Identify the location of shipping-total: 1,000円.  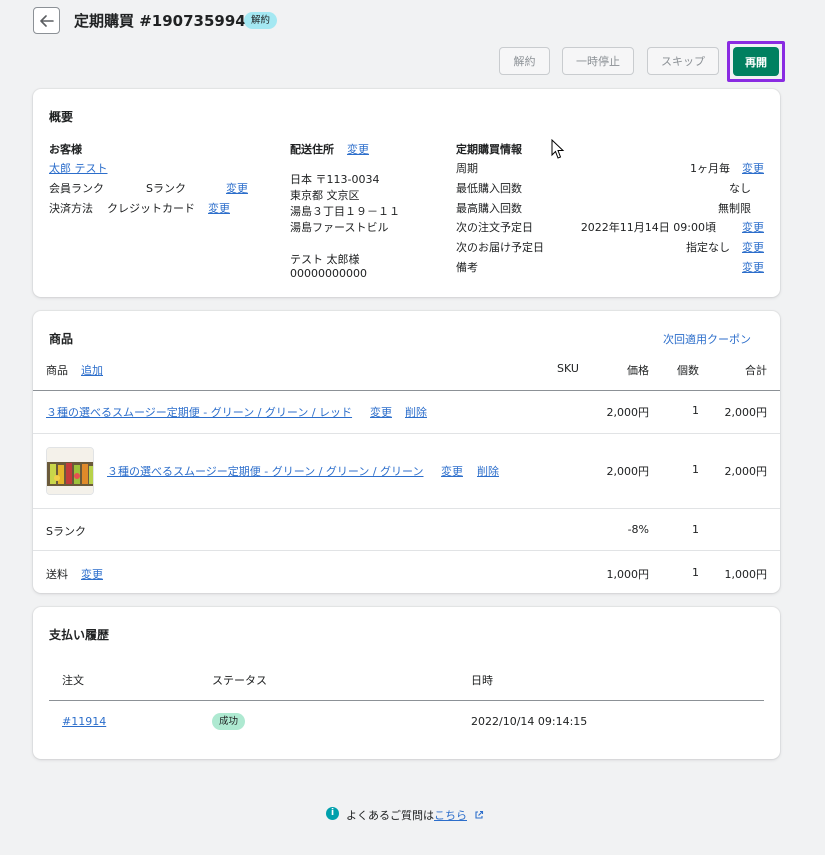
(746, 574).